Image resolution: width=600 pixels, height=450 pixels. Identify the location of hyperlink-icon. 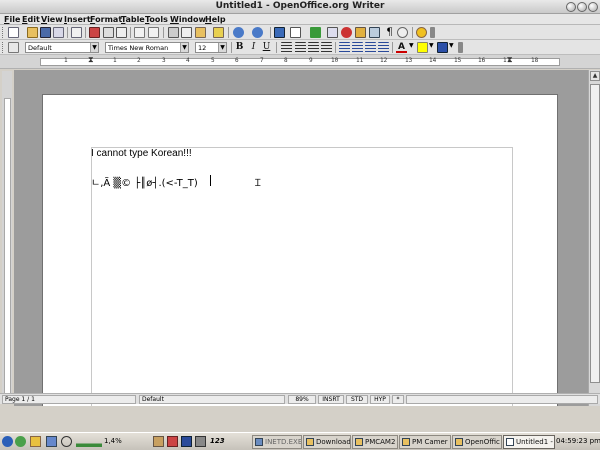
(279, 32).